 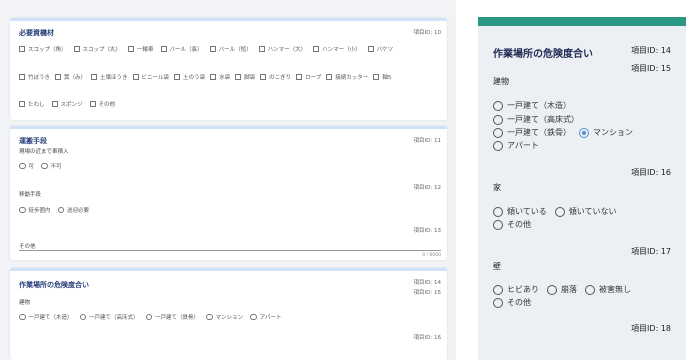 I want to click on radio-option: 可, so click(x=26, y=166).